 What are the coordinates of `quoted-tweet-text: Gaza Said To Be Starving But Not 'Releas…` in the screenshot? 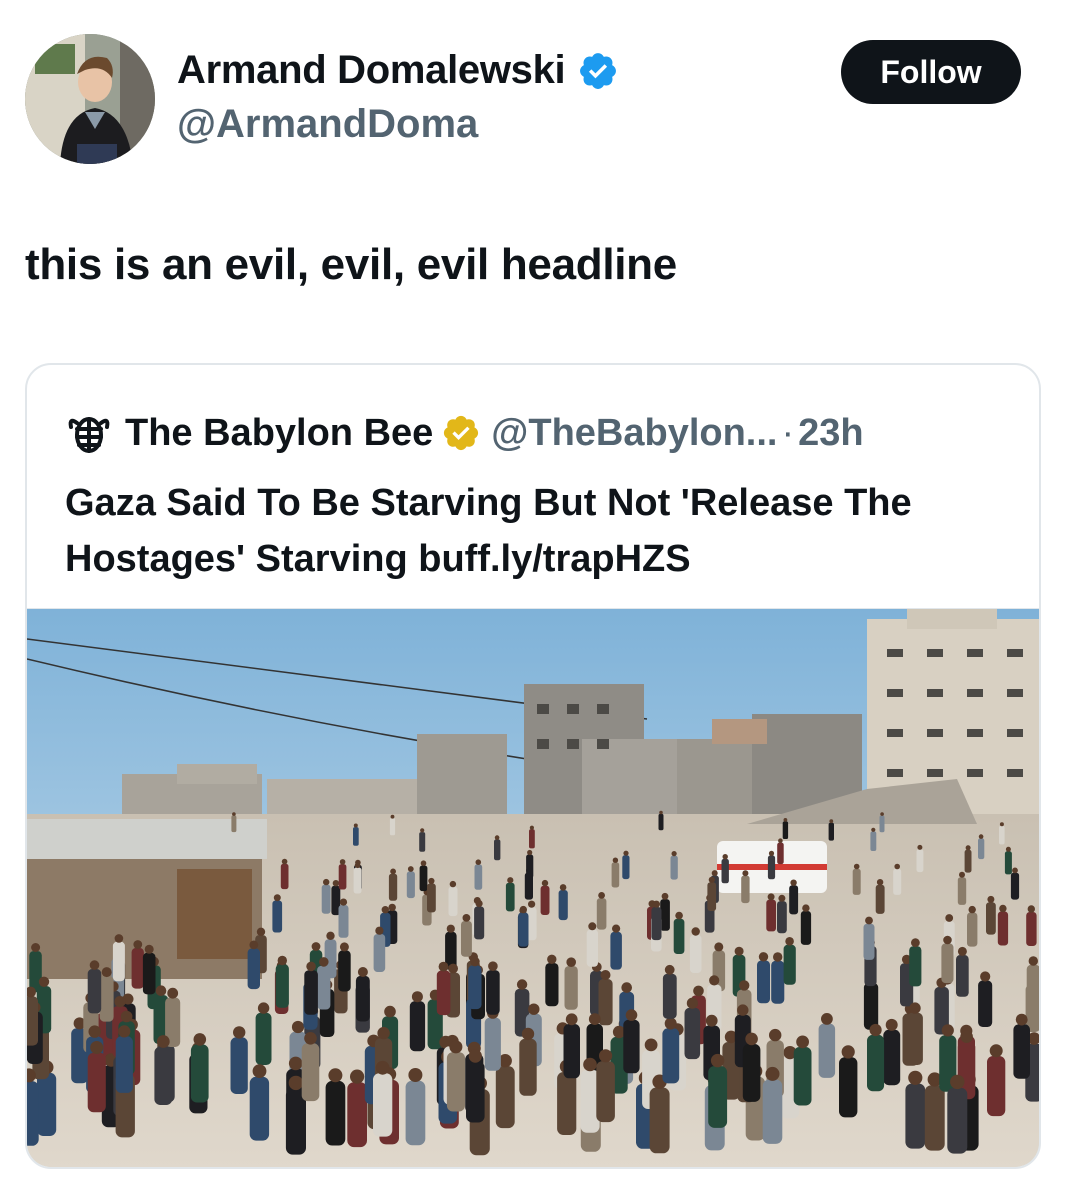 It's located at (488, 531).